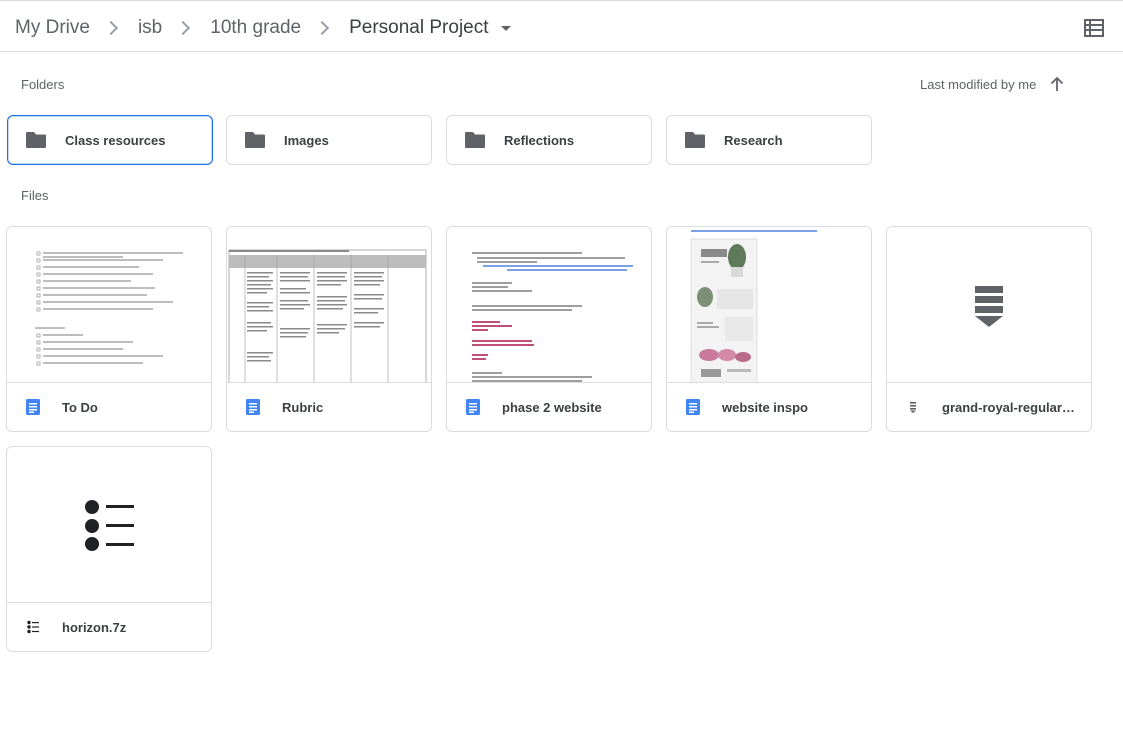  What do you see at coordinates (94, 627) in the screenshot?
I see `file-name: horizon.7z` at bounding box center [94, 627].